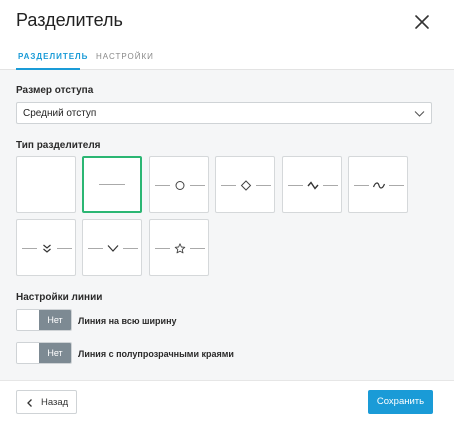  What do you see at coordinates (227, 403) in the screenshot?
I see `dialog-footer: Назад Сохранить` at bounding box center [227, 403].